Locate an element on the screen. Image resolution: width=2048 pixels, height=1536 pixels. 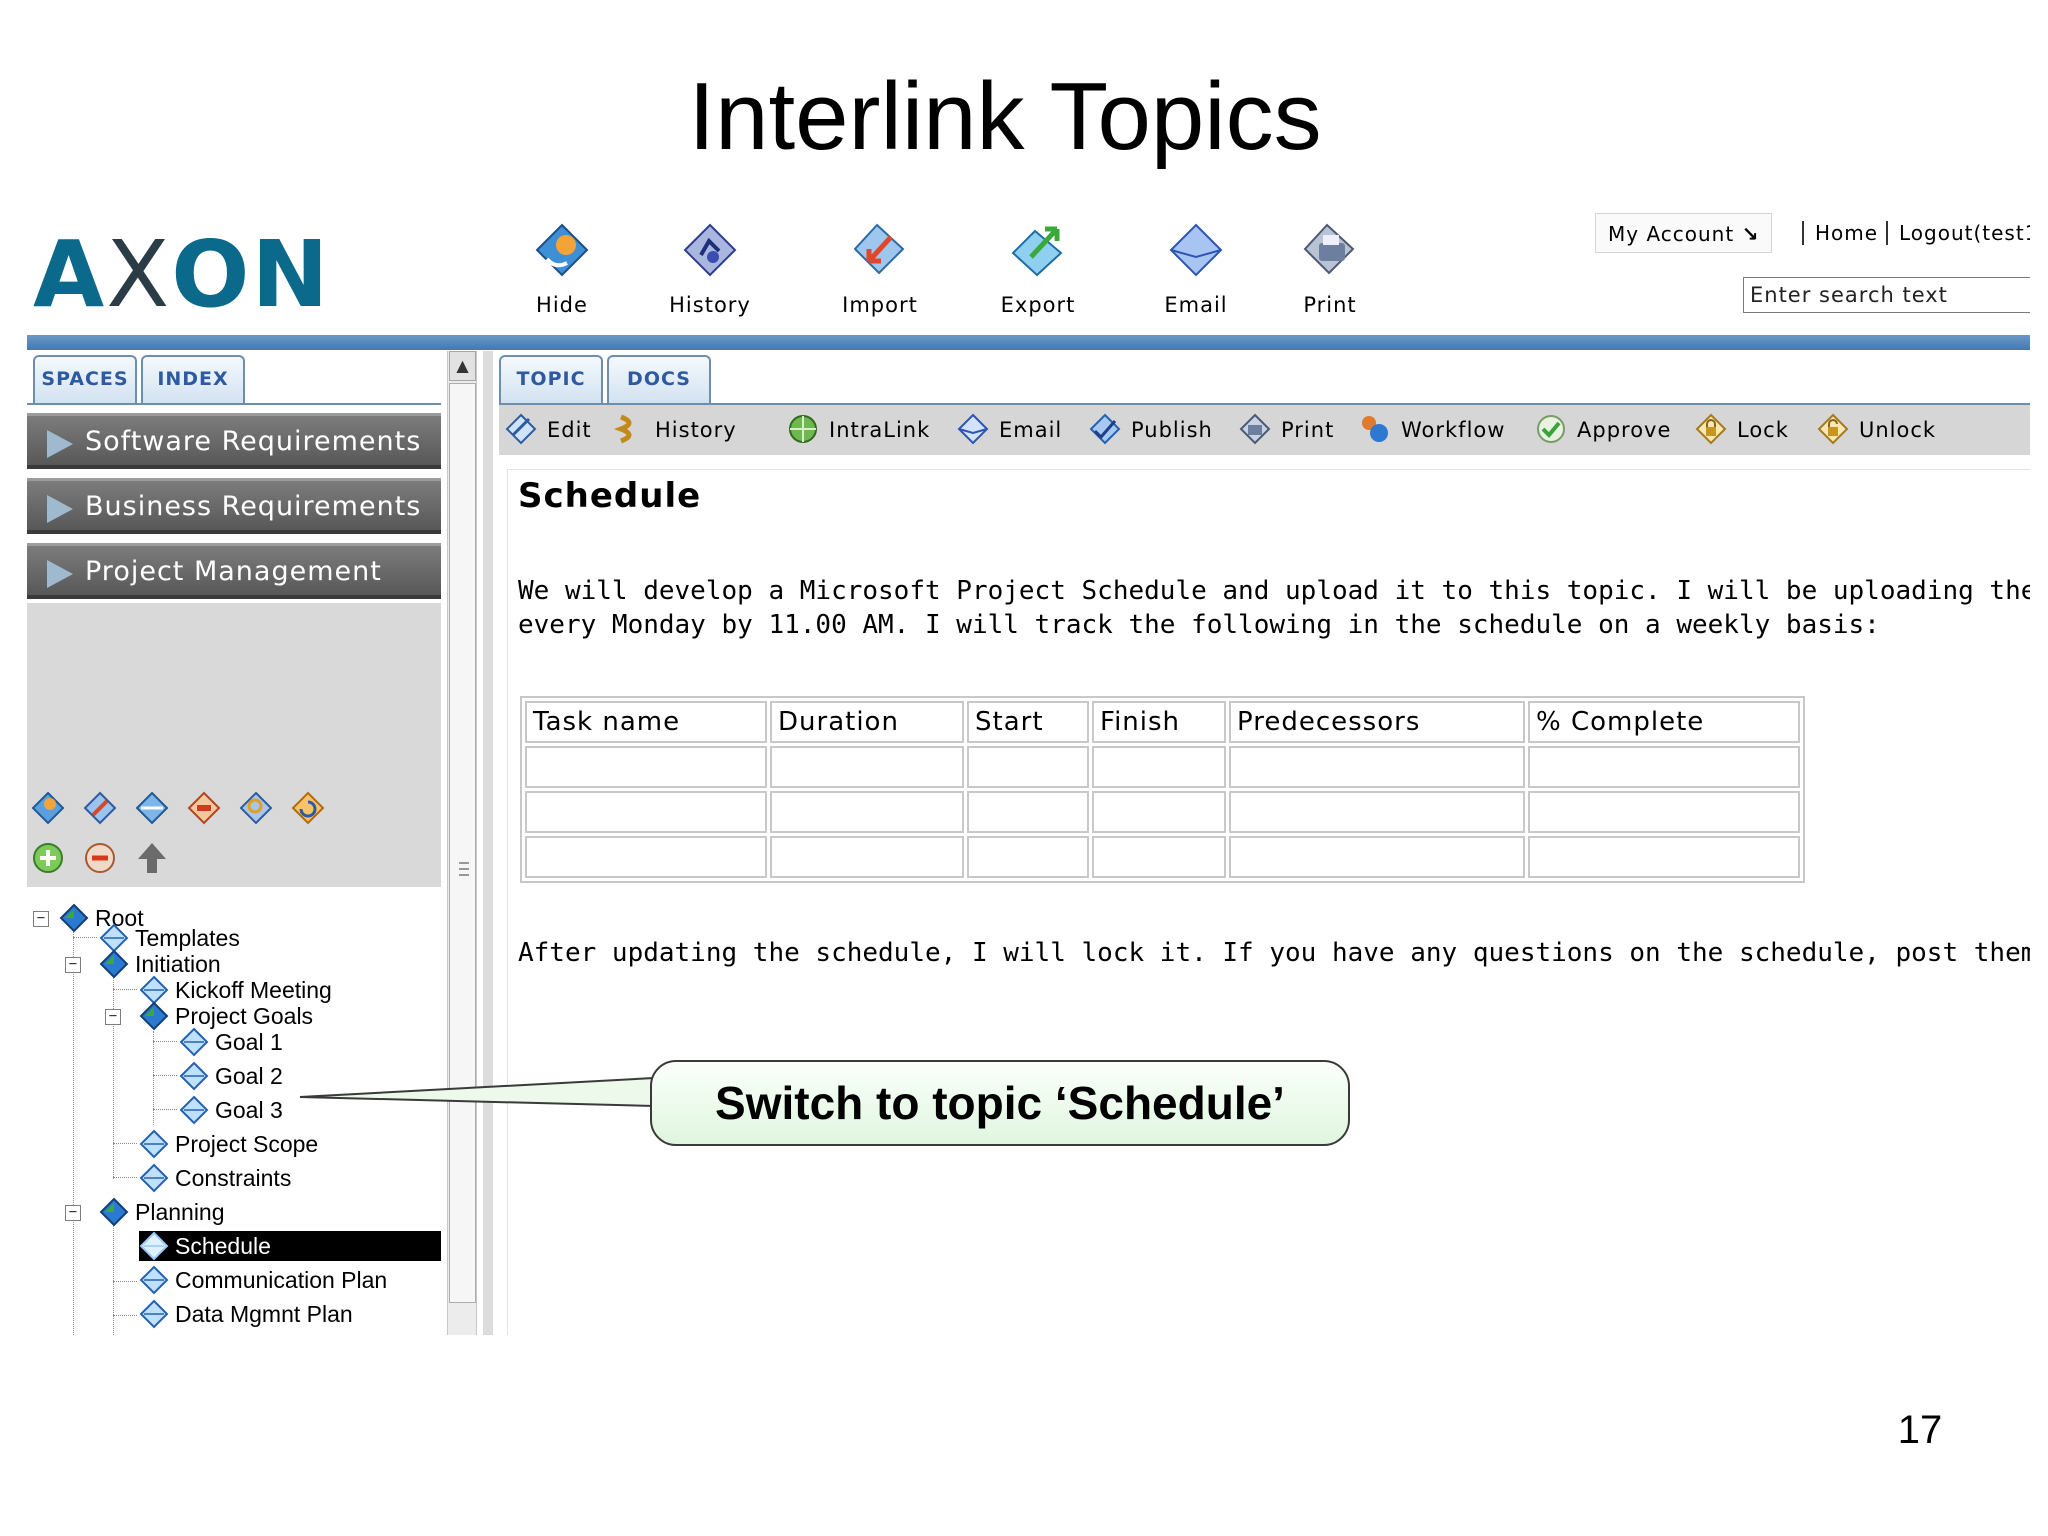
history-button: History is located at coordinates (710, 269).